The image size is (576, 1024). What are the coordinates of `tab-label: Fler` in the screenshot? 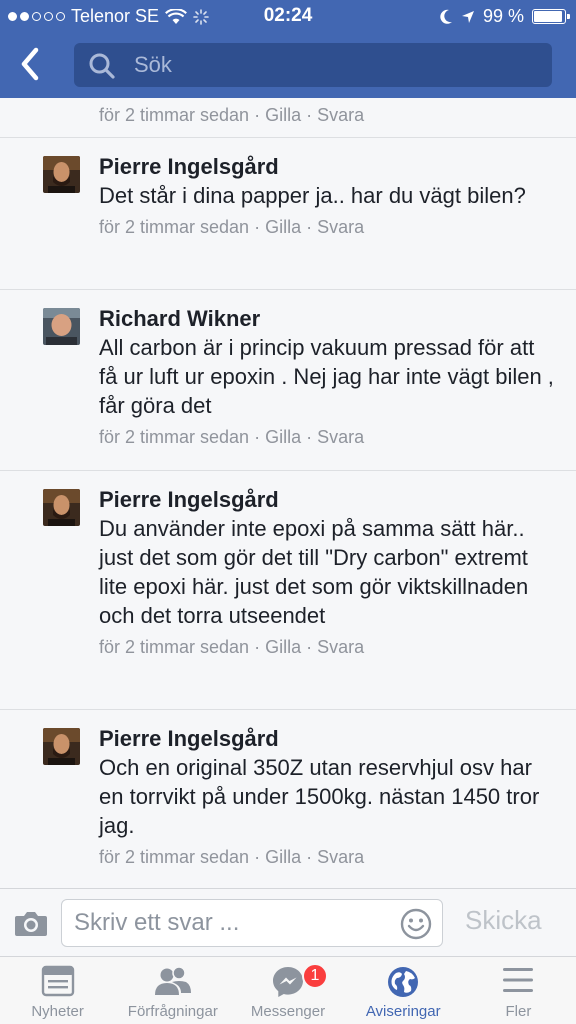 It's located at (518, 1011).